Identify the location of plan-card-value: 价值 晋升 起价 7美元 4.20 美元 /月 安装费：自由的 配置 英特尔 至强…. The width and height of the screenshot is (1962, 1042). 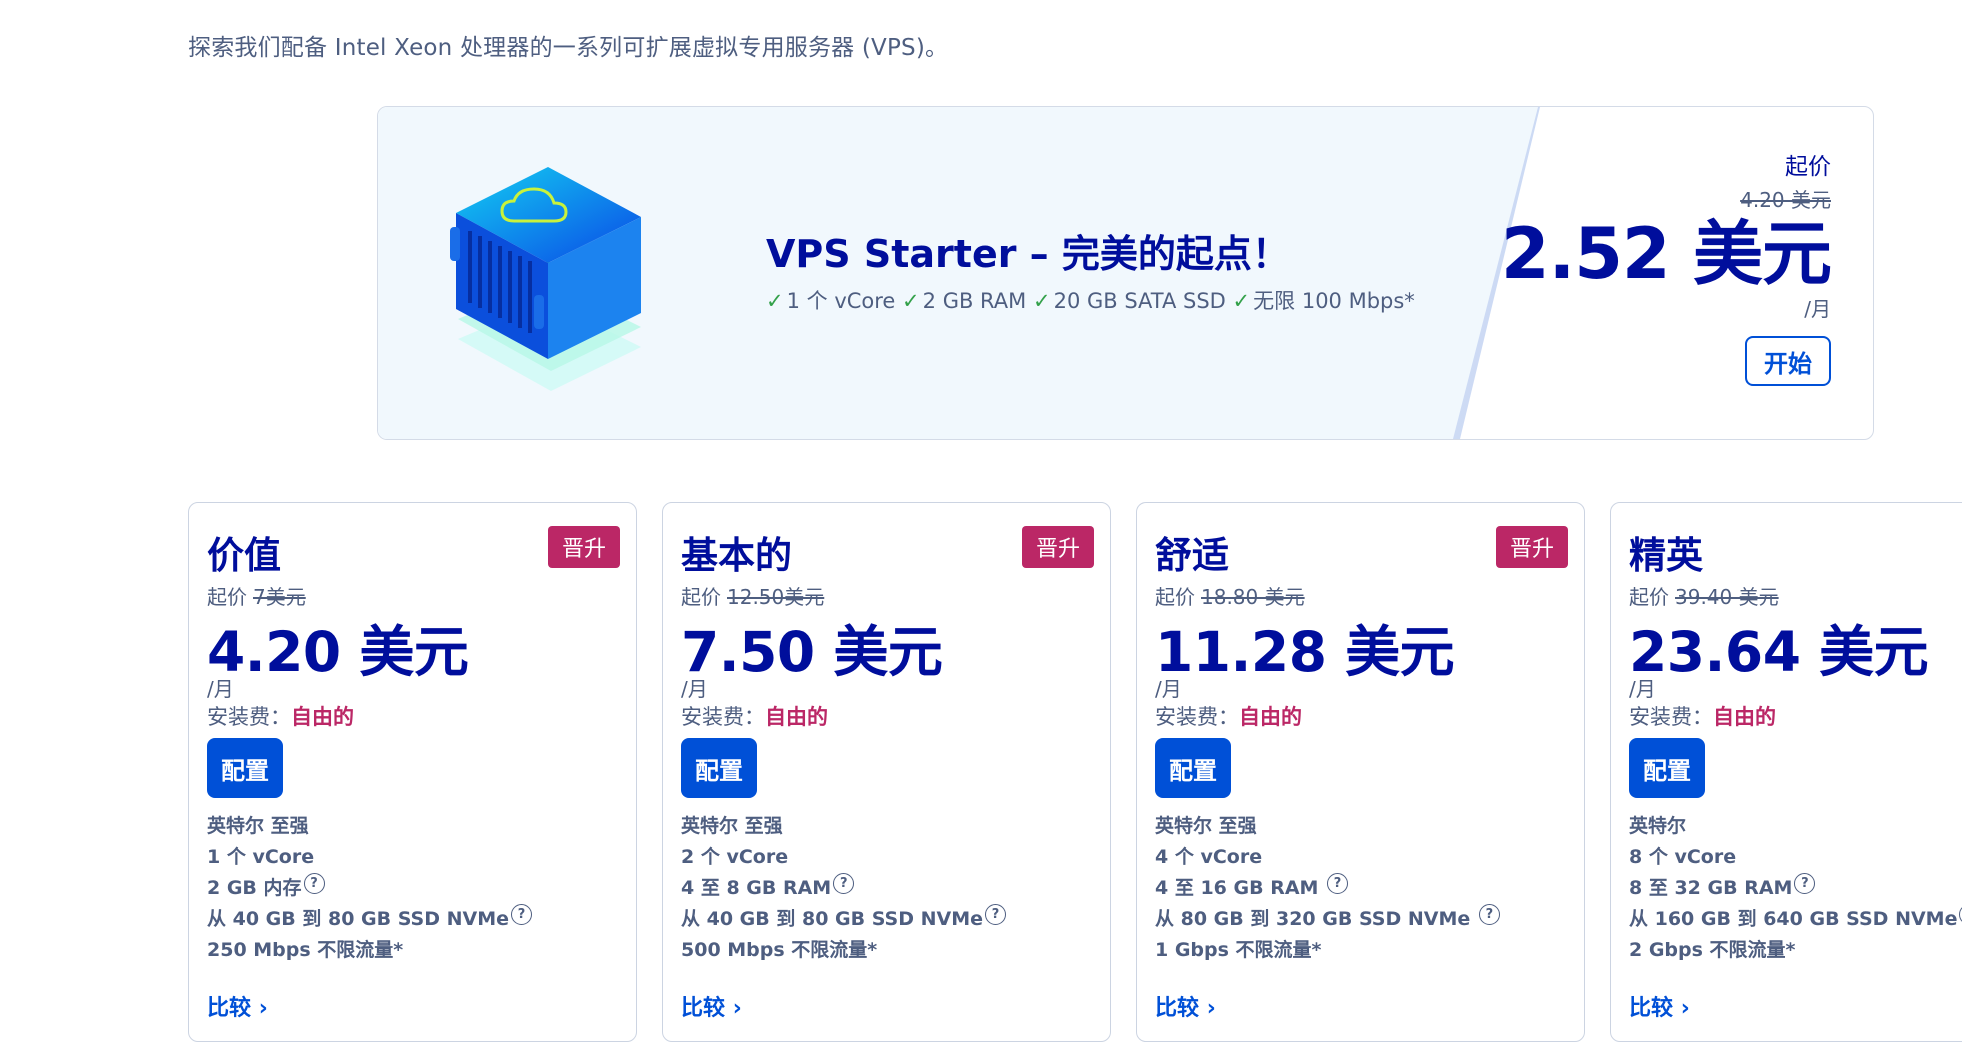
(412, 772).